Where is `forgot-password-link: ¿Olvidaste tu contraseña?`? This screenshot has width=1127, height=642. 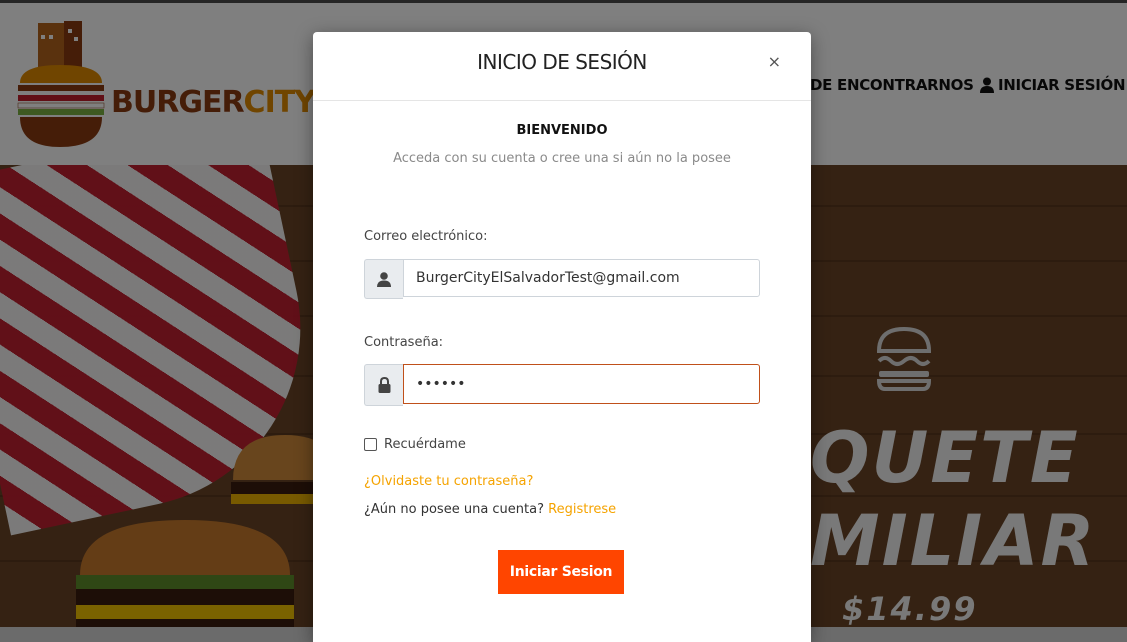
forgot-password-link: ¿Olvidaste tu contraseña? is located at coordinates (448, 481).